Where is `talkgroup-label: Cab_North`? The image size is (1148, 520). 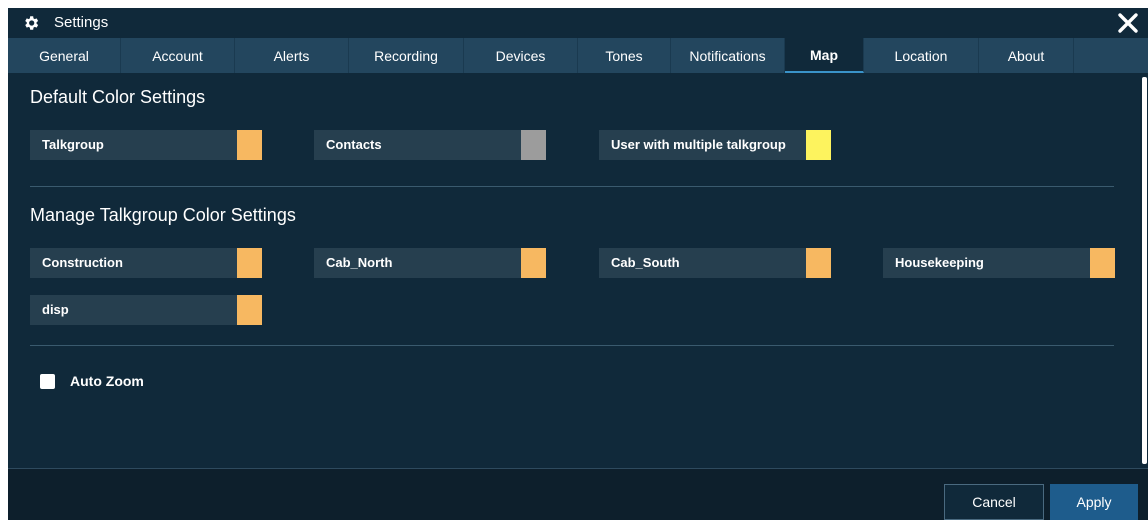
talkgroup-label: Cab_North is located at coordinates (417, 263).